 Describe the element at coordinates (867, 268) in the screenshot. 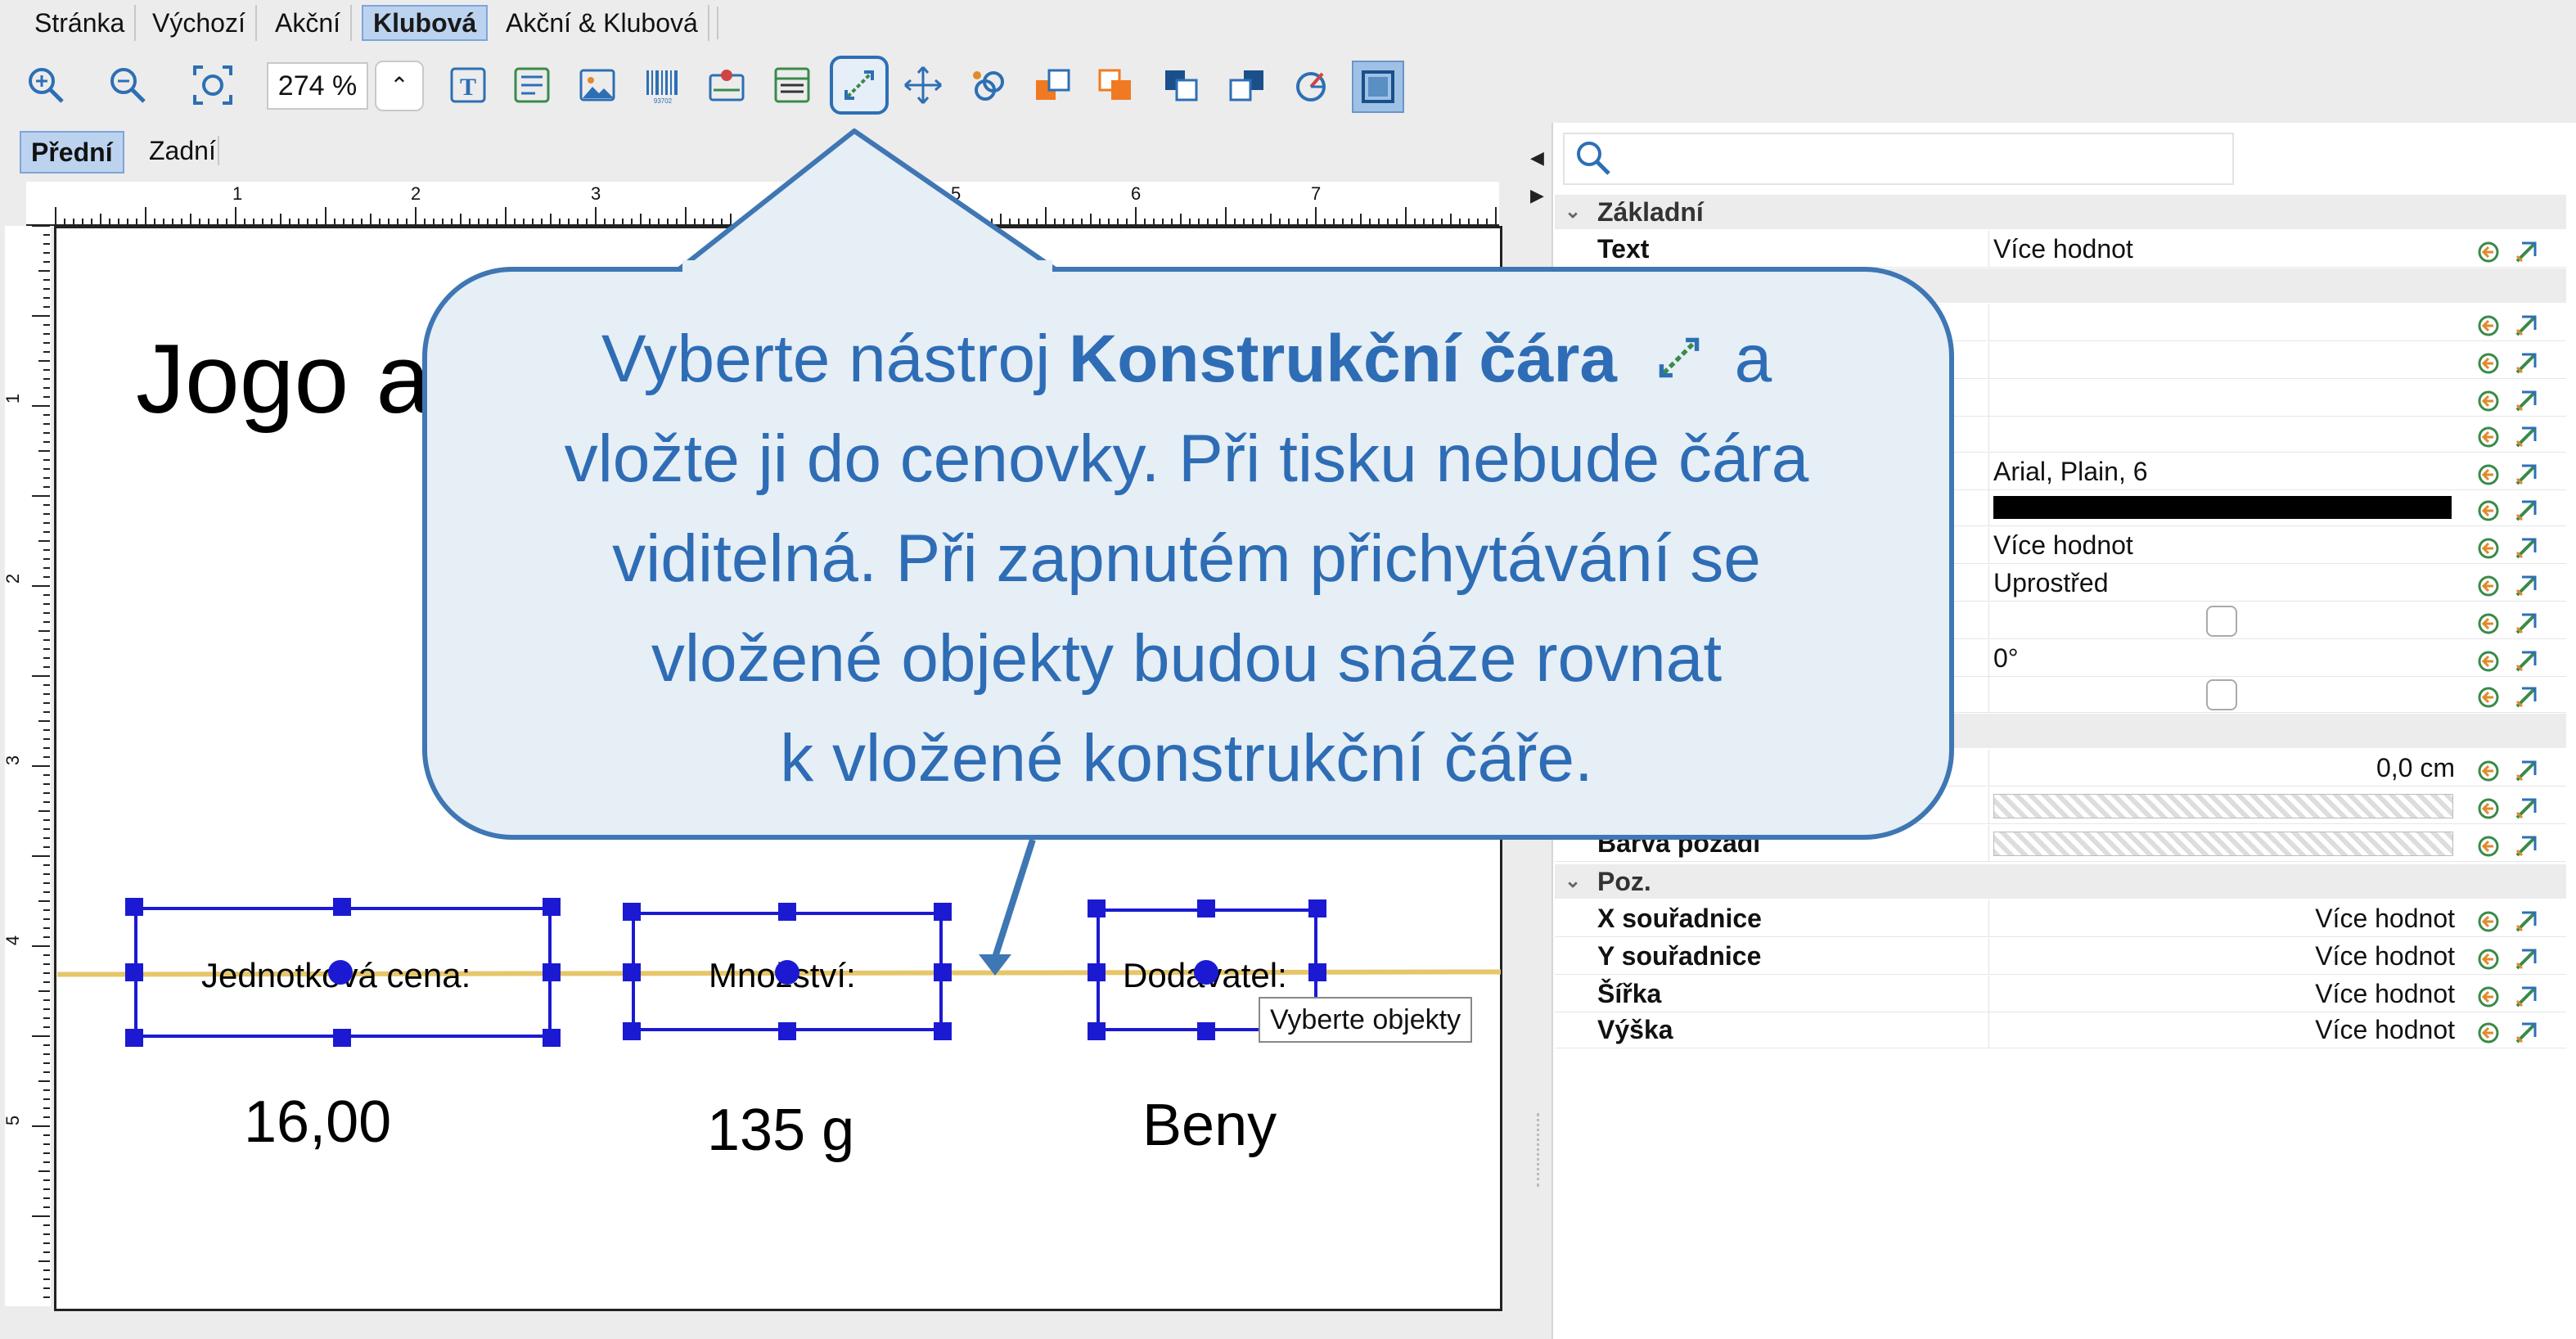

I see `callout-seam-cover` at that location.